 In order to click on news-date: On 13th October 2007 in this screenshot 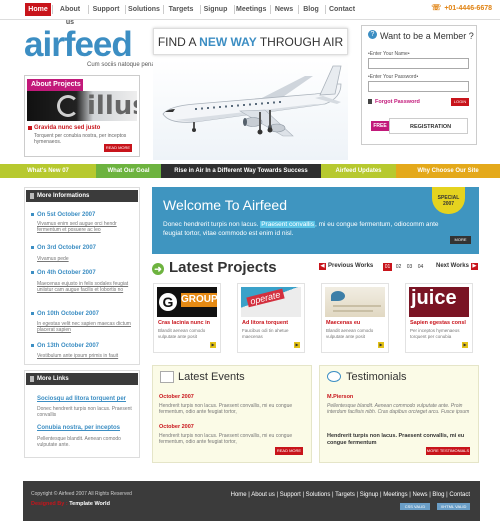, I will do `click(65, 346)`.